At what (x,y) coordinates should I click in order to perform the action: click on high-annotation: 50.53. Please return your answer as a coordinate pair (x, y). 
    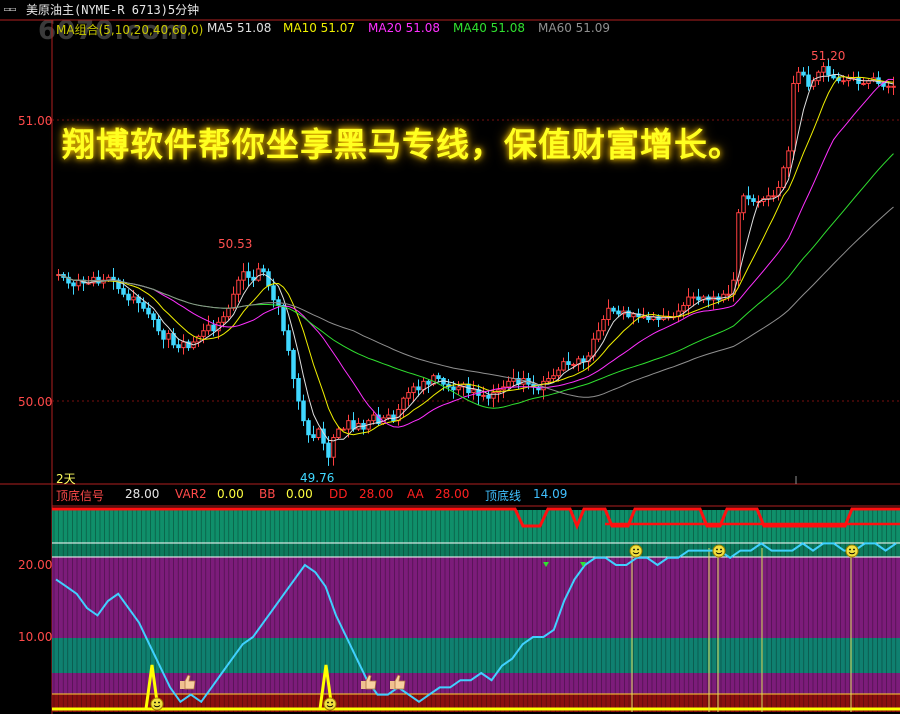
    Looking at the image, I should click on (235, 244).